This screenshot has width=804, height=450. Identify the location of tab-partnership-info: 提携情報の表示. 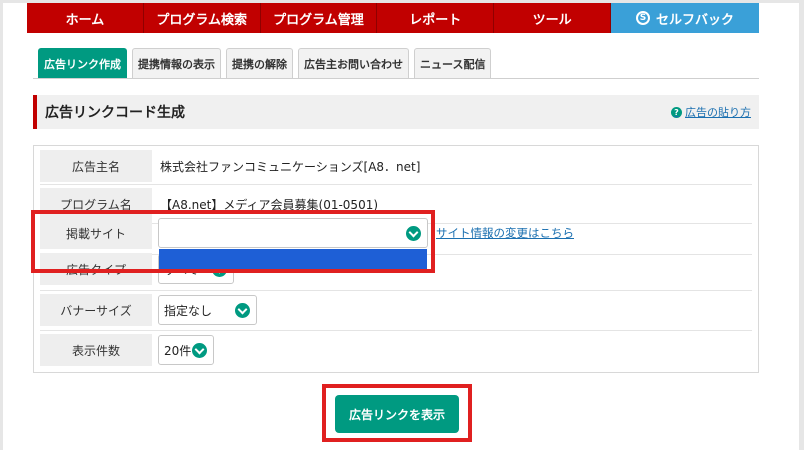
(176, 63).